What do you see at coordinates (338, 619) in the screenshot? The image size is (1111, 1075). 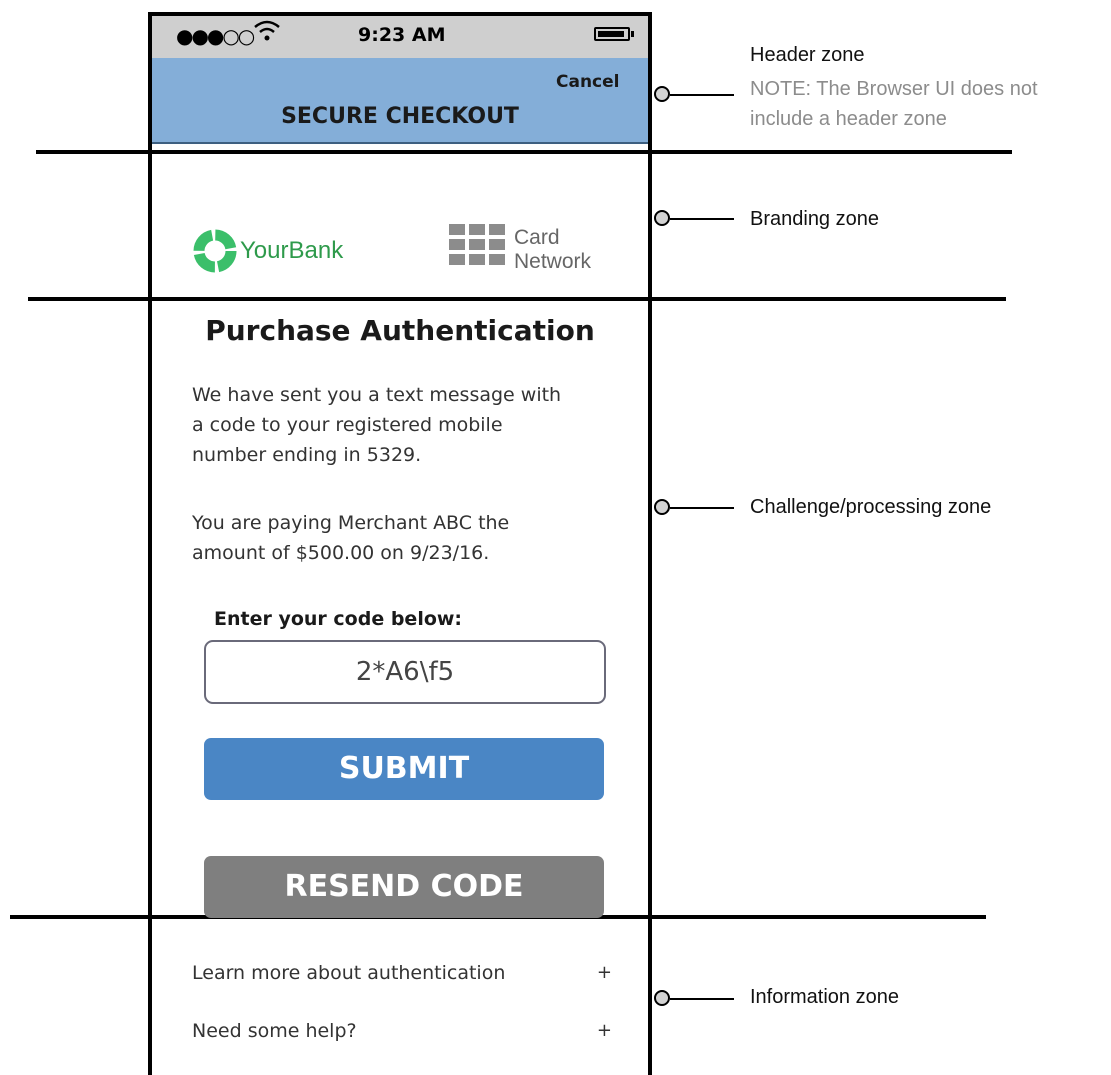 I see `code-input-label: Enter your code below:` at bounding box center [338, 619].